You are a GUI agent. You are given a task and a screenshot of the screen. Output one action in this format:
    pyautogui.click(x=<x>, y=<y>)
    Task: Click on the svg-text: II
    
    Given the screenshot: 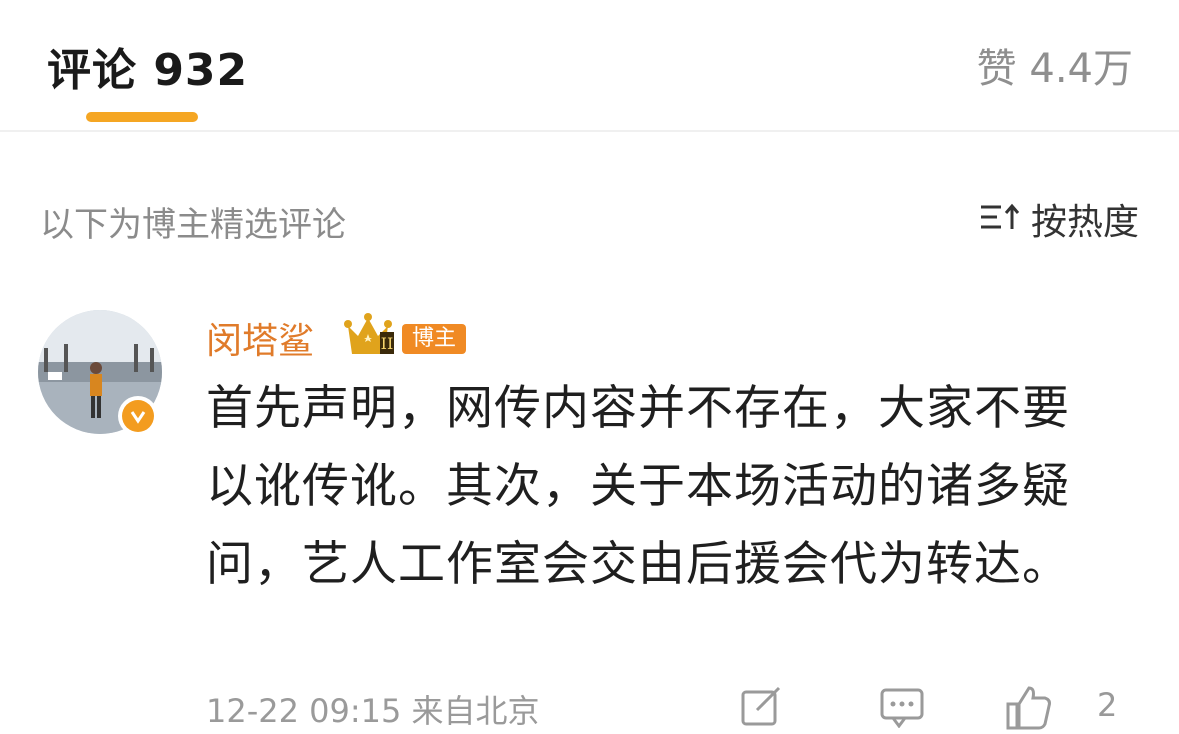 What is the action you would take?
    pyautogui.click(x=387, y=343)
    